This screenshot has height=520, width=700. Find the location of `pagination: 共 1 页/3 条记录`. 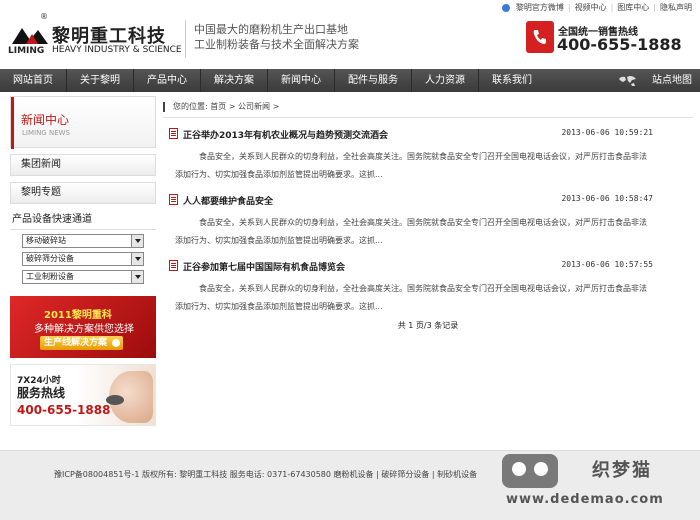

pagination: 共 1 页/3 条记录 is located at coordinates (428, 325).